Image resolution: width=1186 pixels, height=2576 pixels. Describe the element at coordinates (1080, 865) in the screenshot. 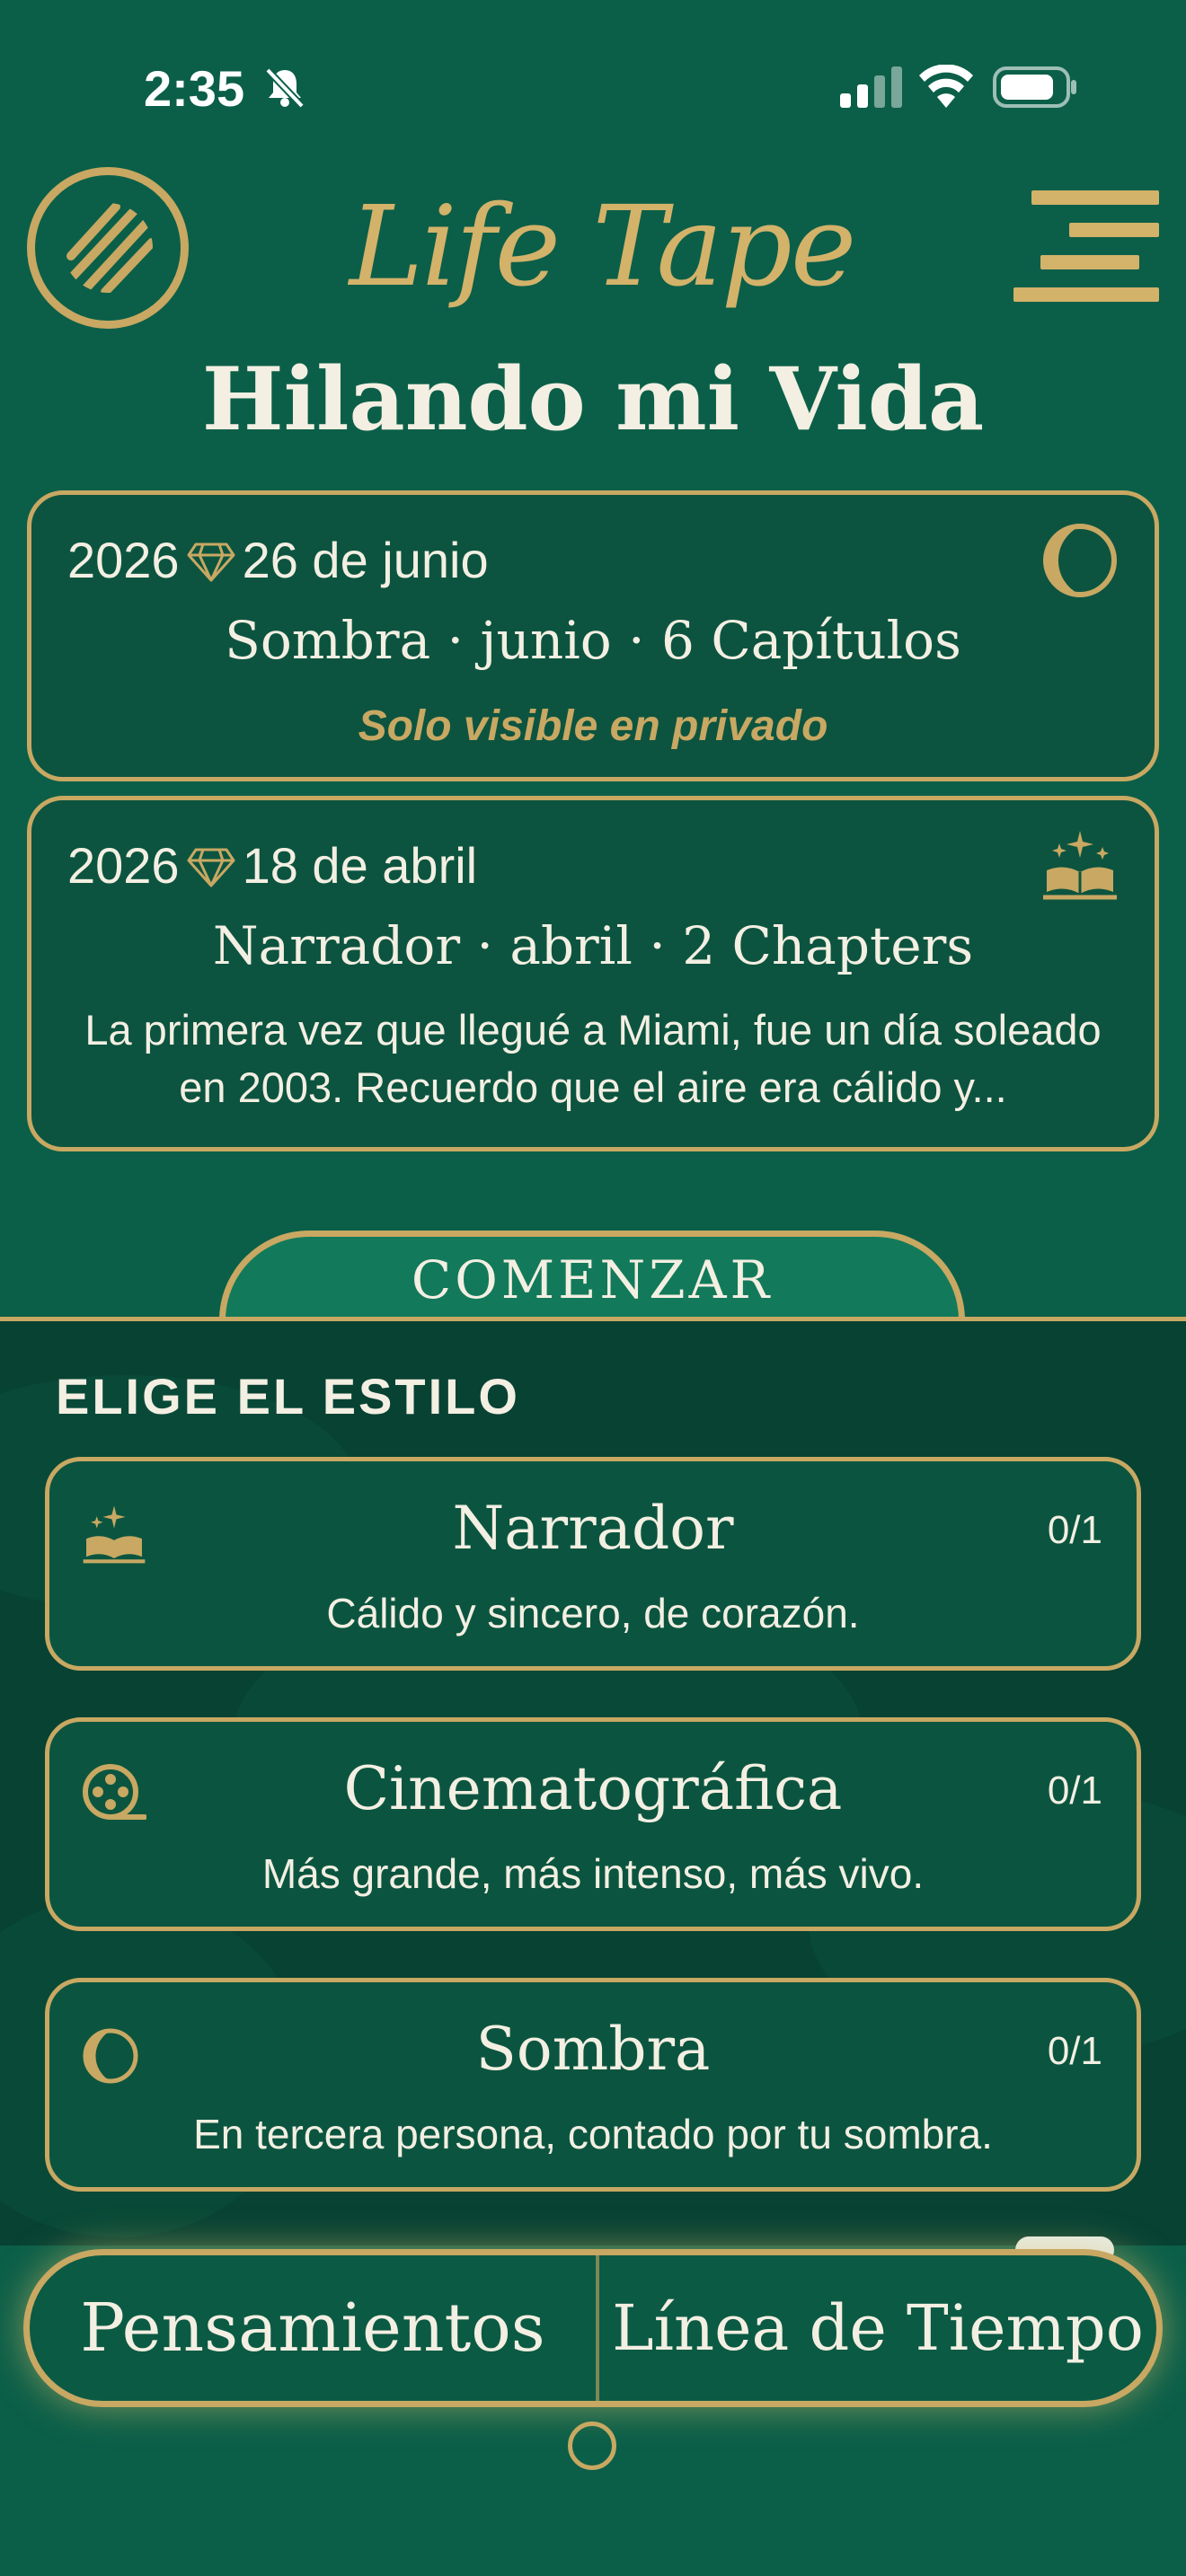

I see `sparkle-book-icon` at that location.